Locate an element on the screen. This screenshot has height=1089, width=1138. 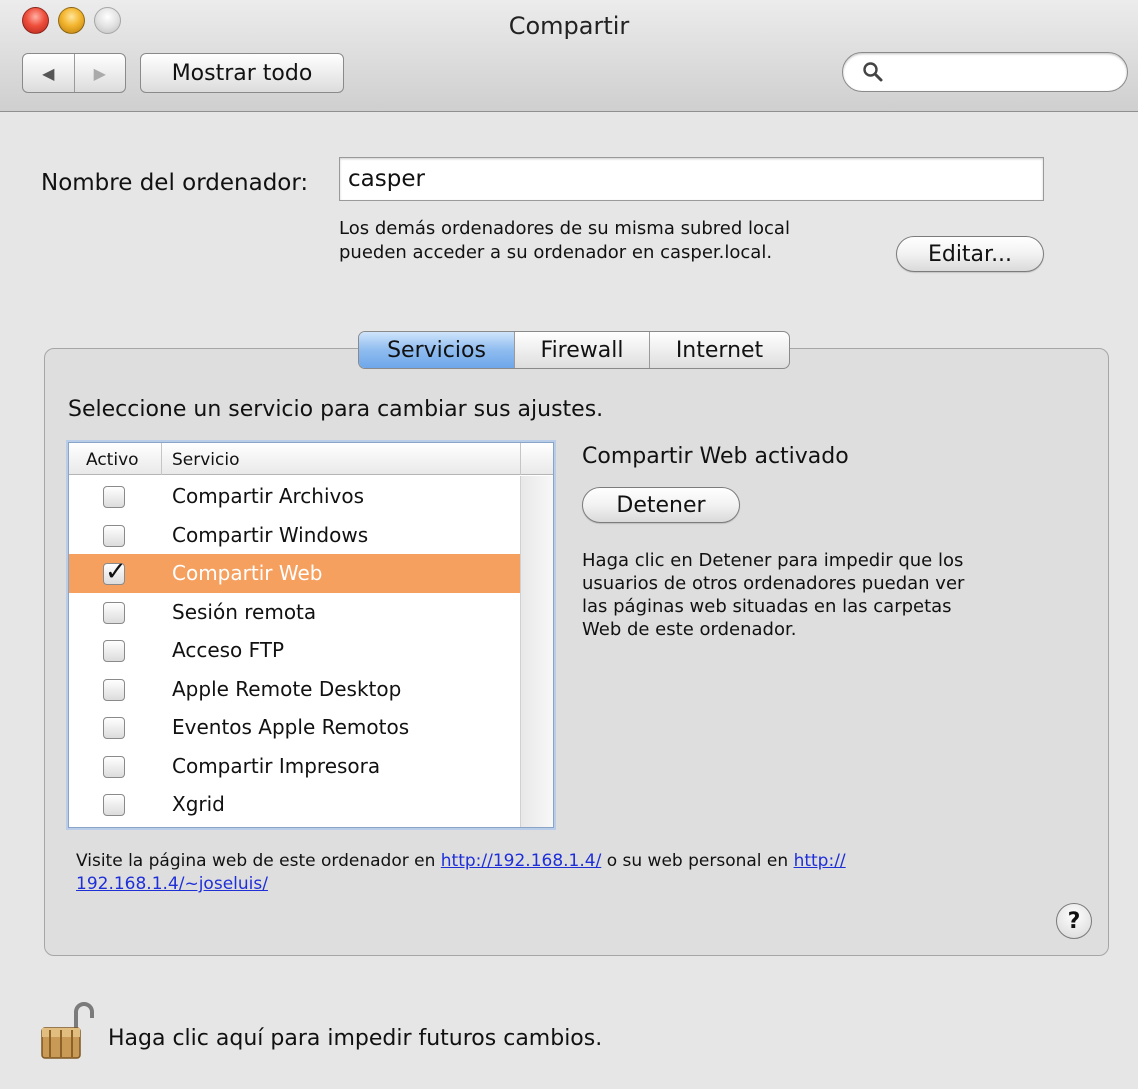
tab-servicios: Servicios is located at coordinates (436, 350).